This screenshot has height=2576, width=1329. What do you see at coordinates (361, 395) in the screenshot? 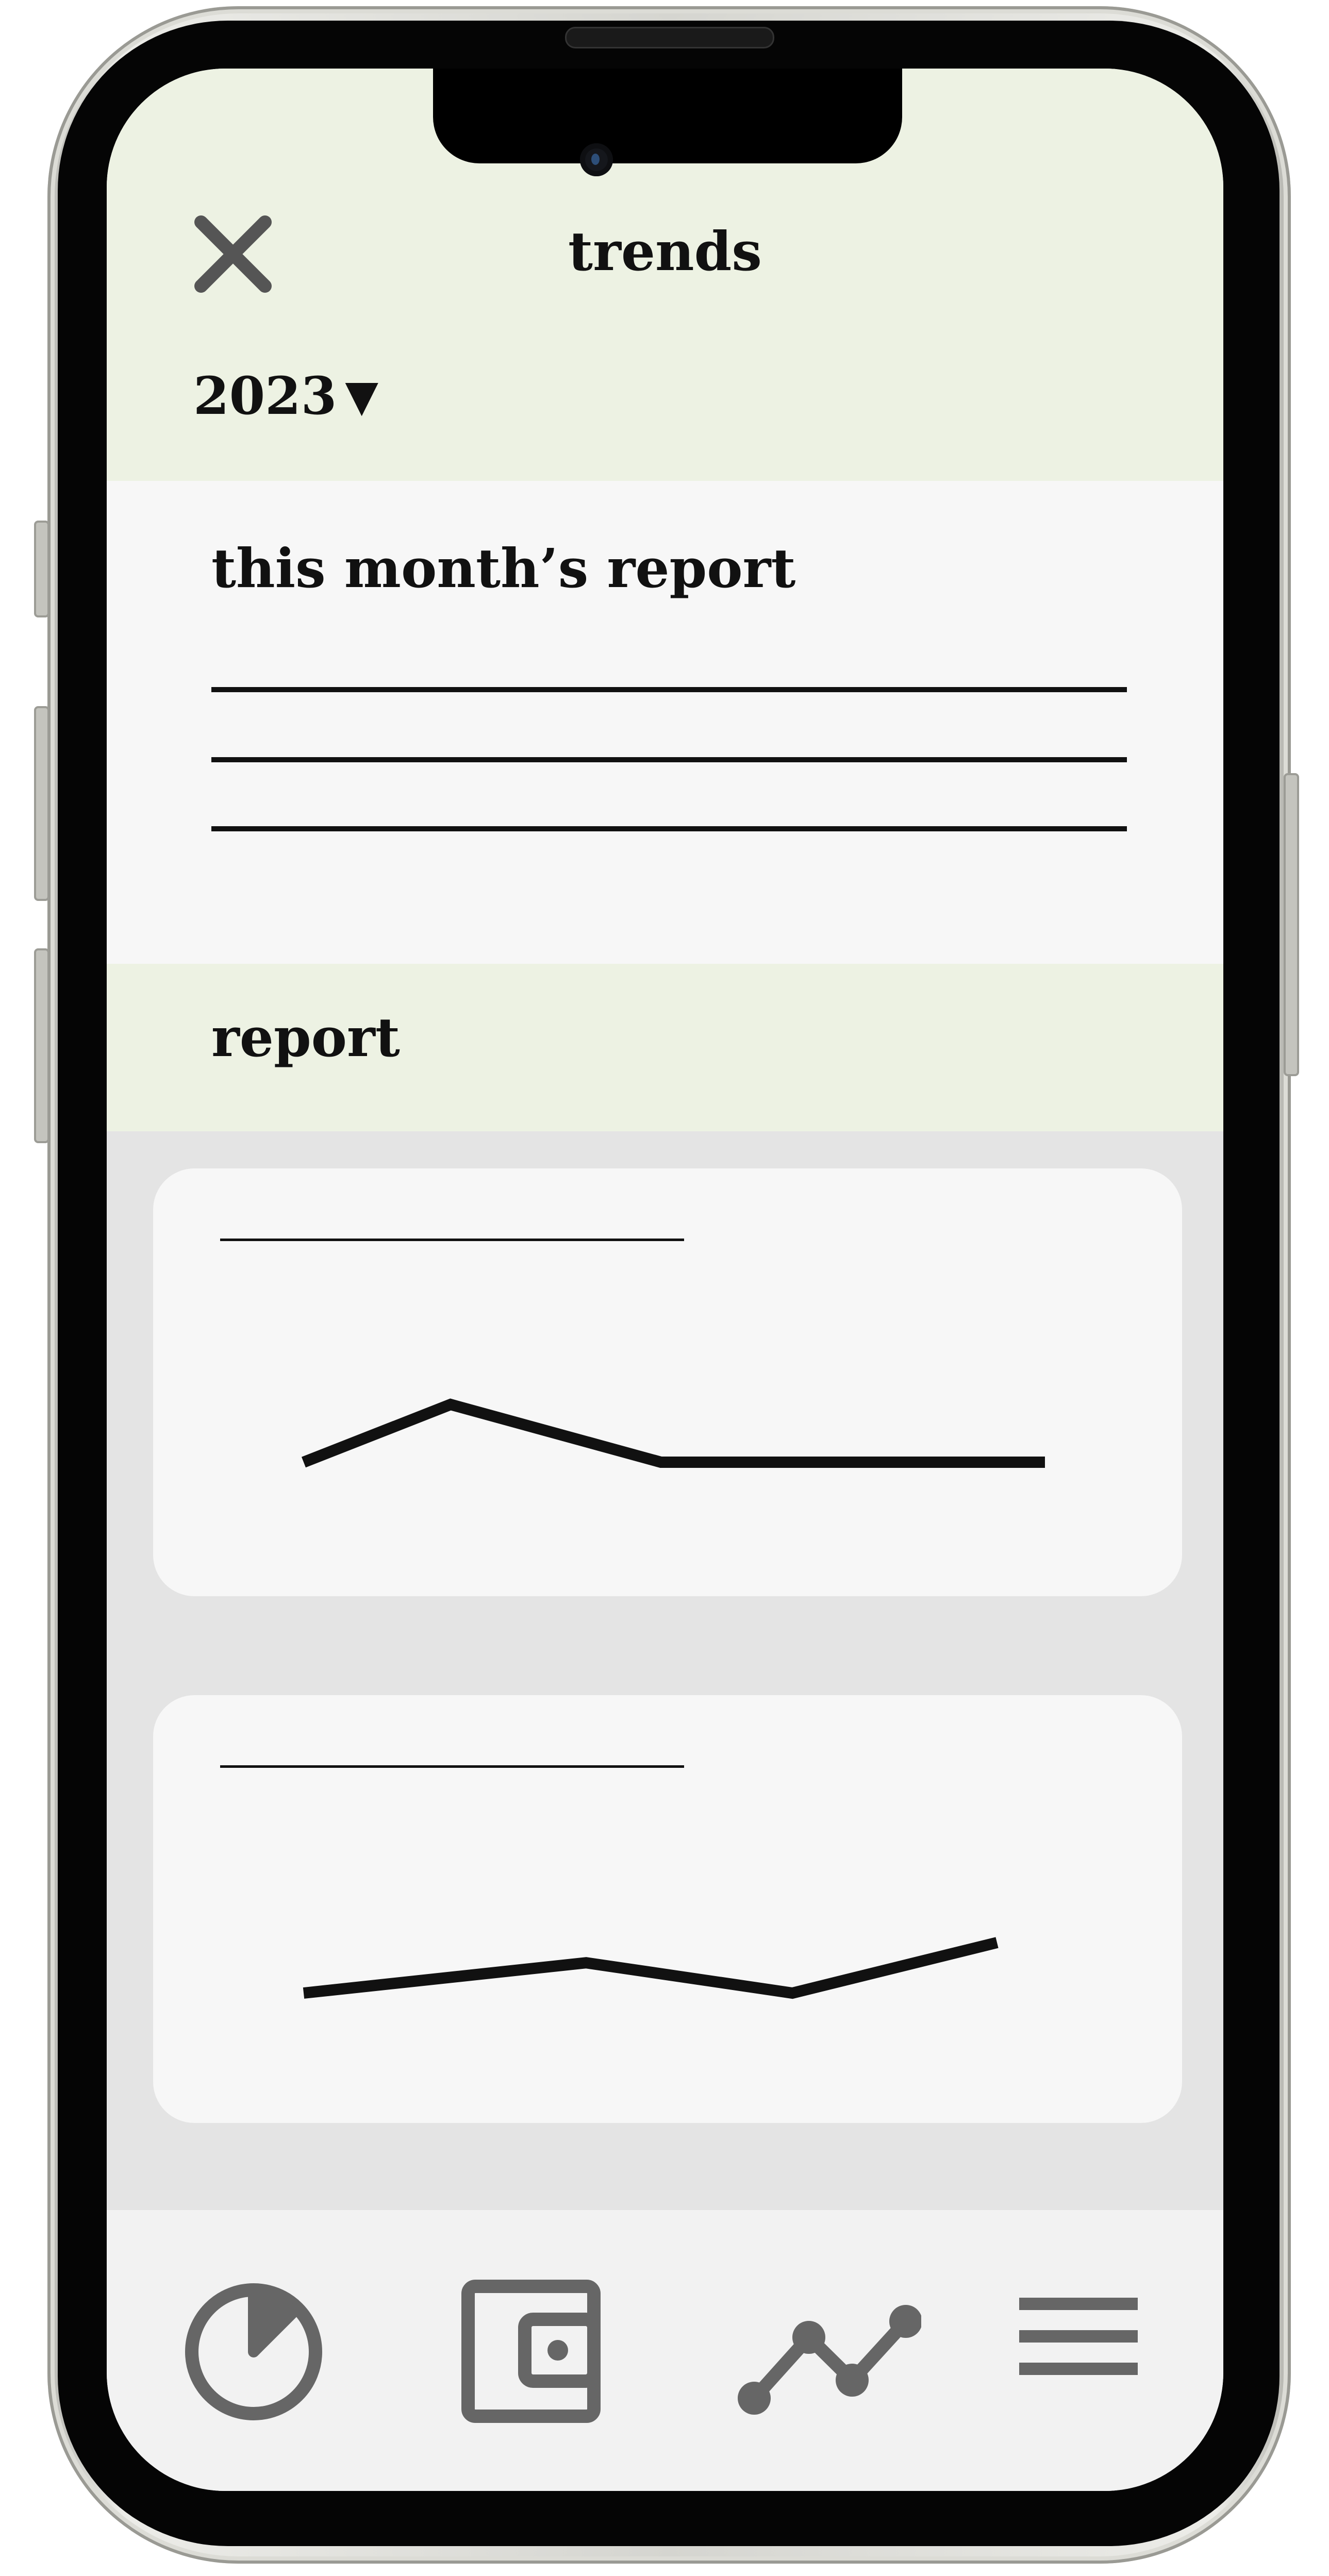
I see `caret-down-icon: ▼` at bounding box center [361, 395].